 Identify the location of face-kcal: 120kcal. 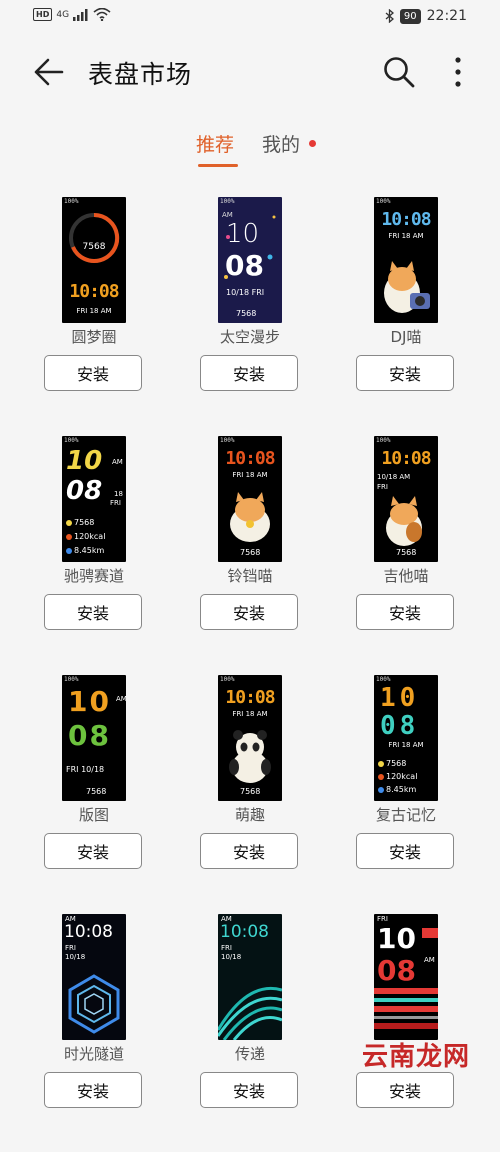
(90, 536).